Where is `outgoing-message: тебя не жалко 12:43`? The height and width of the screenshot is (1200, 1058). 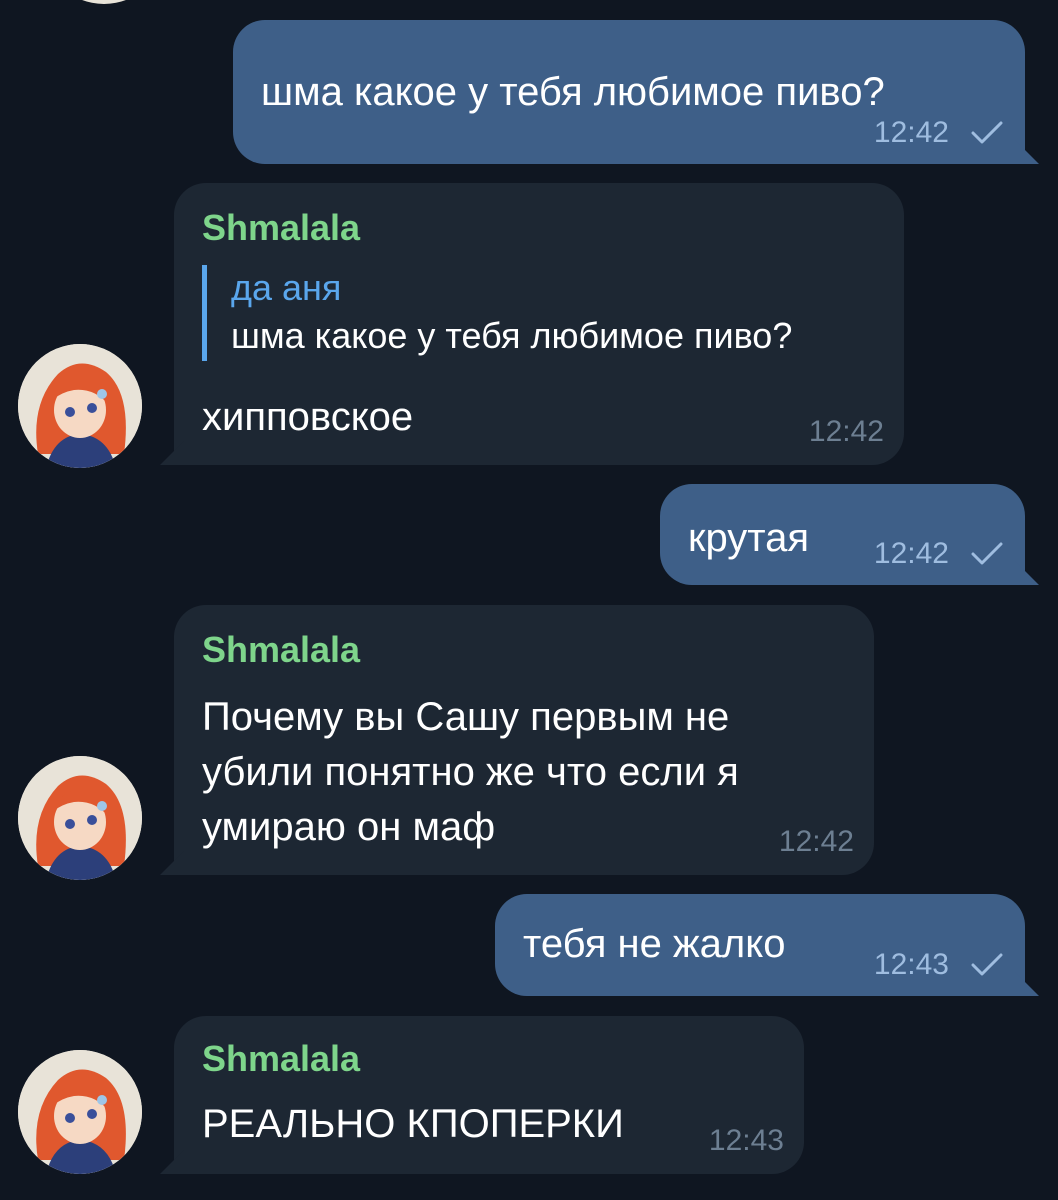 outgoing-message: тебя не жалко 12:43 is located at coordinates (760, 945).